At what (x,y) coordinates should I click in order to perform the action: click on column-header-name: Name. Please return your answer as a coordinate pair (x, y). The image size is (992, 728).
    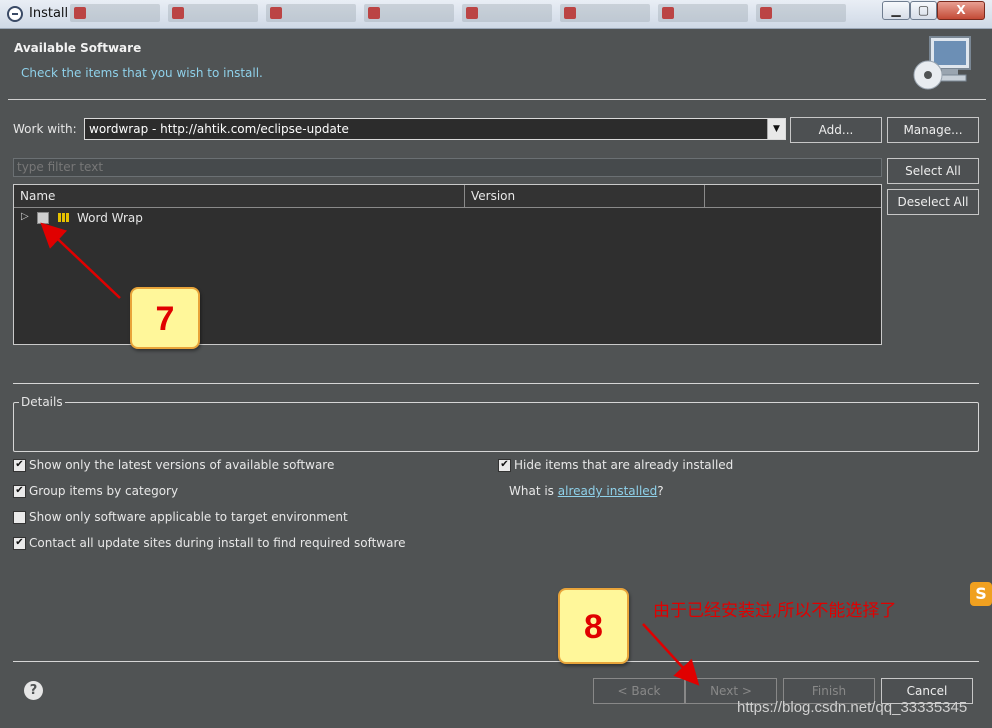
    Looking at the image, I should click on (239, 196).